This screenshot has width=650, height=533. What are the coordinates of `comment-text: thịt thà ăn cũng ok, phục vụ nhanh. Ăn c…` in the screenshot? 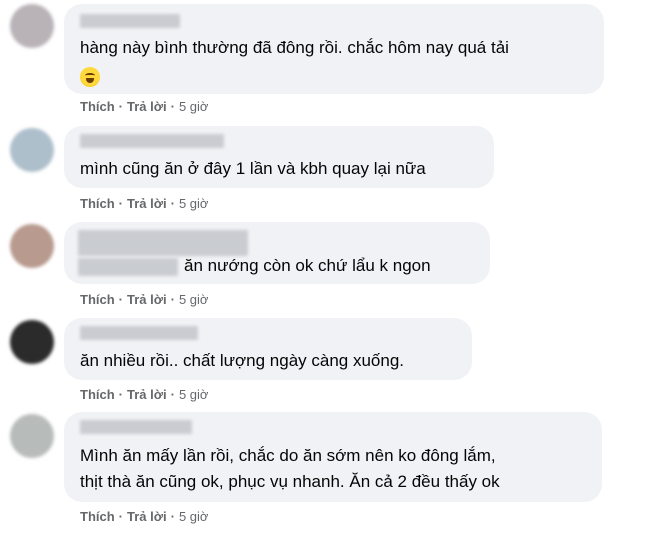 It's located at (290, 481).